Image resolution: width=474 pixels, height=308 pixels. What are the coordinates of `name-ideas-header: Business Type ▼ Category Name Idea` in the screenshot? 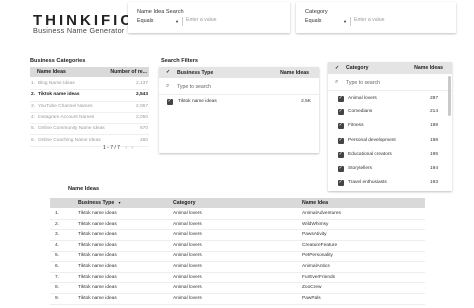 It's located at (237, 203).